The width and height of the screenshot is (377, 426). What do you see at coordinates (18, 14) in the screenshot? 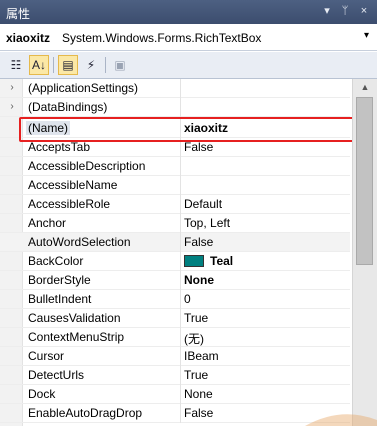
I see `panel-title: 属性` at bounding box center [18, 14].